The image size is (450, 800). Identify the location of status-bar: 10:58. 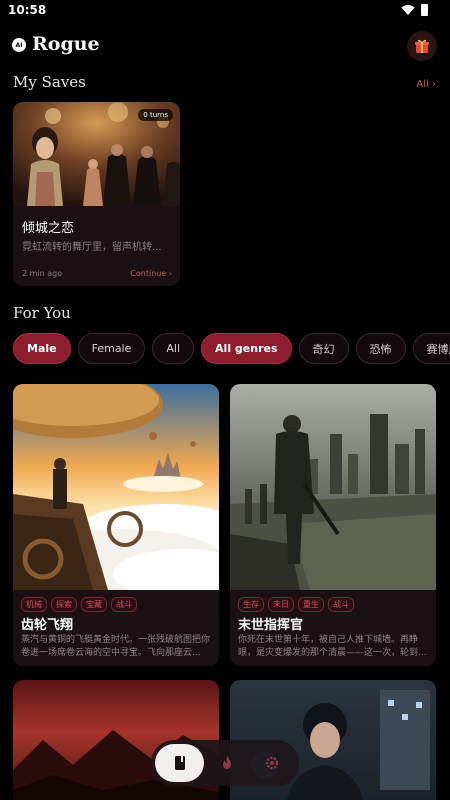
(225, 11).